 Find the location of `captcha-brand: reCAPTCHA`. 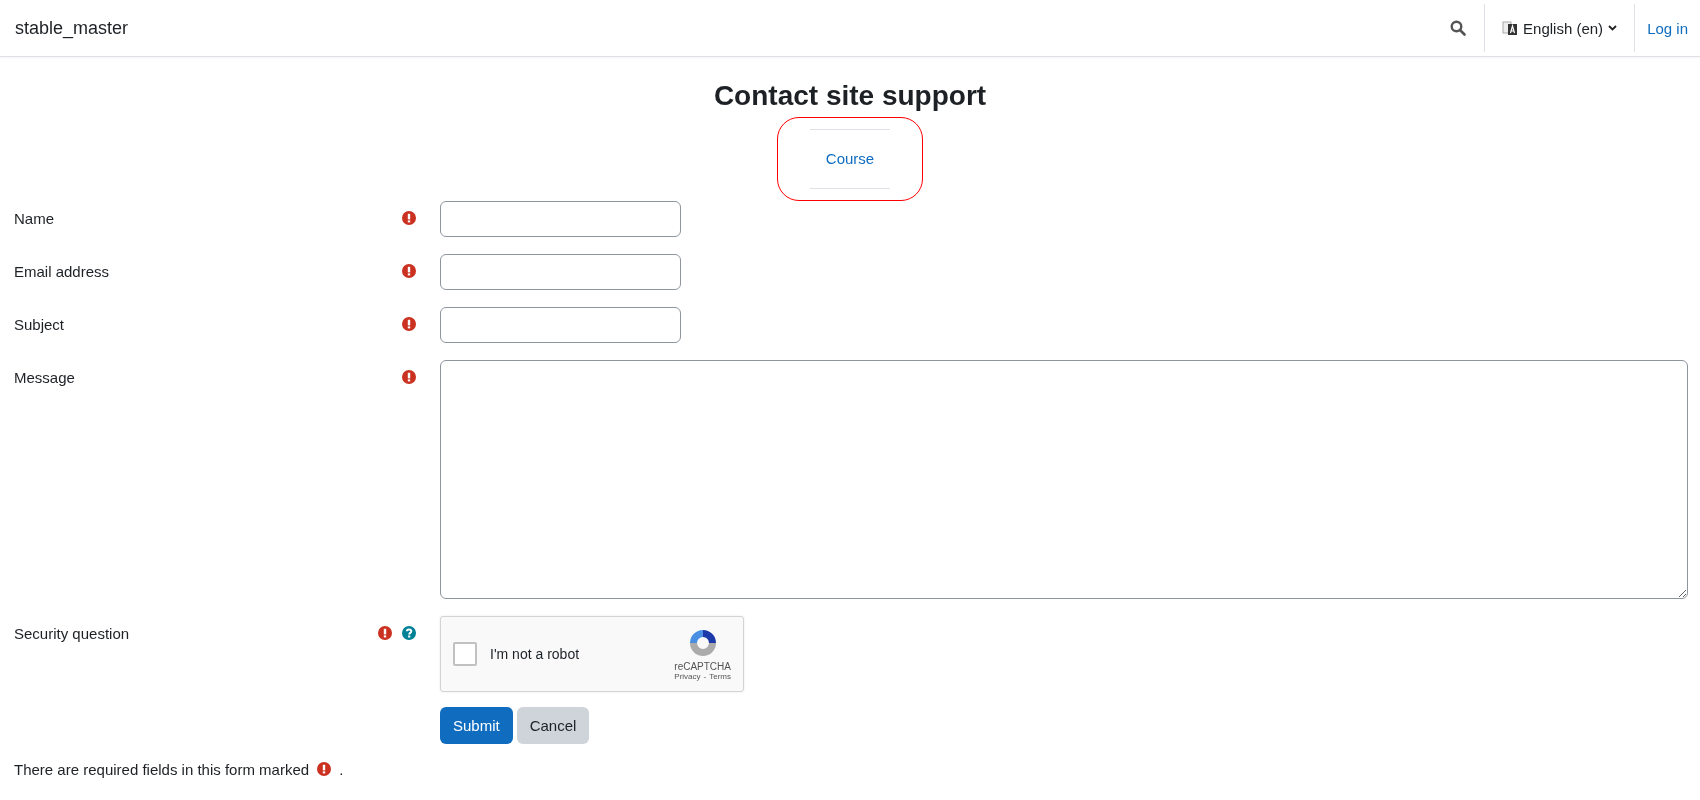

captcha-brand: reCAPTCHA is located at coordinates (702, 666).